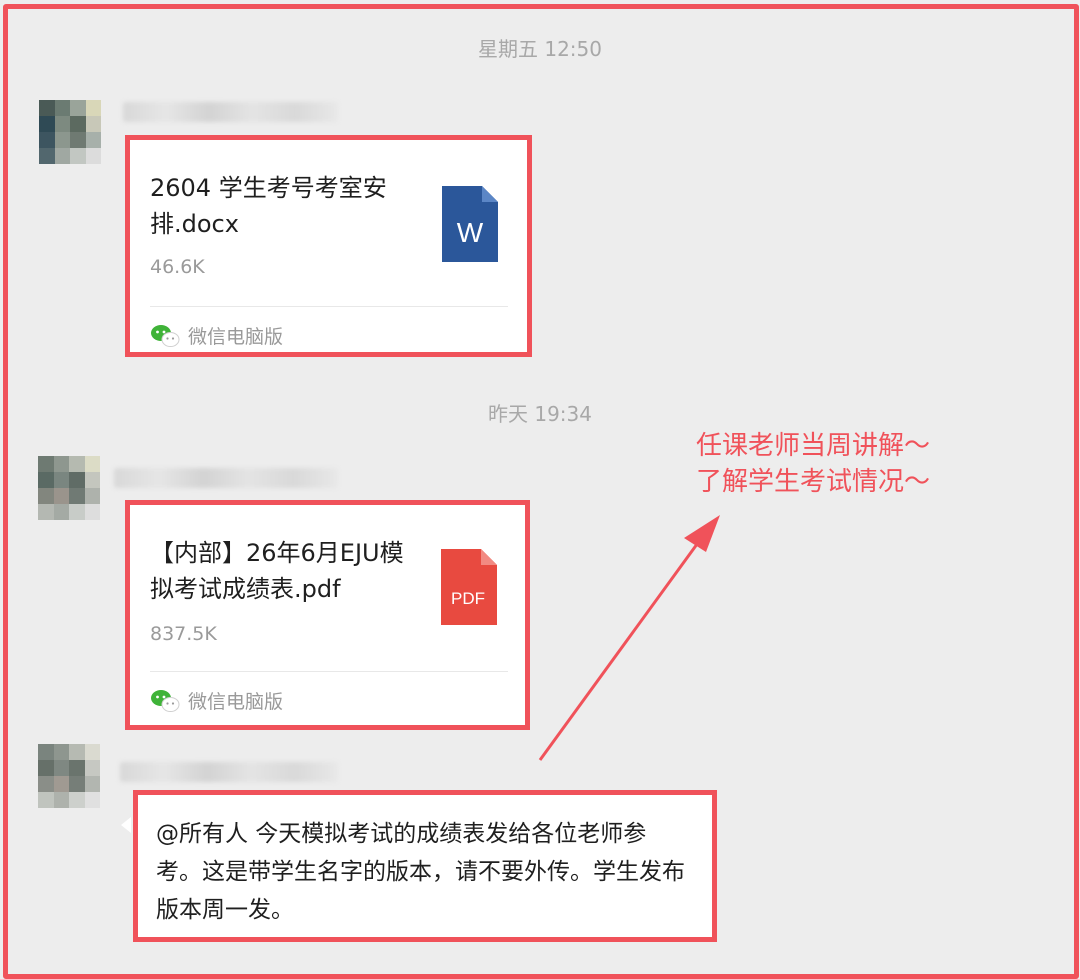 This screenshot has height=979, width=1080. What do you see at coordinates (813, 446) in the screenshot?
I see `annotation-line-1: 任课老师当周讲解～` at bounding box center [813, 446].